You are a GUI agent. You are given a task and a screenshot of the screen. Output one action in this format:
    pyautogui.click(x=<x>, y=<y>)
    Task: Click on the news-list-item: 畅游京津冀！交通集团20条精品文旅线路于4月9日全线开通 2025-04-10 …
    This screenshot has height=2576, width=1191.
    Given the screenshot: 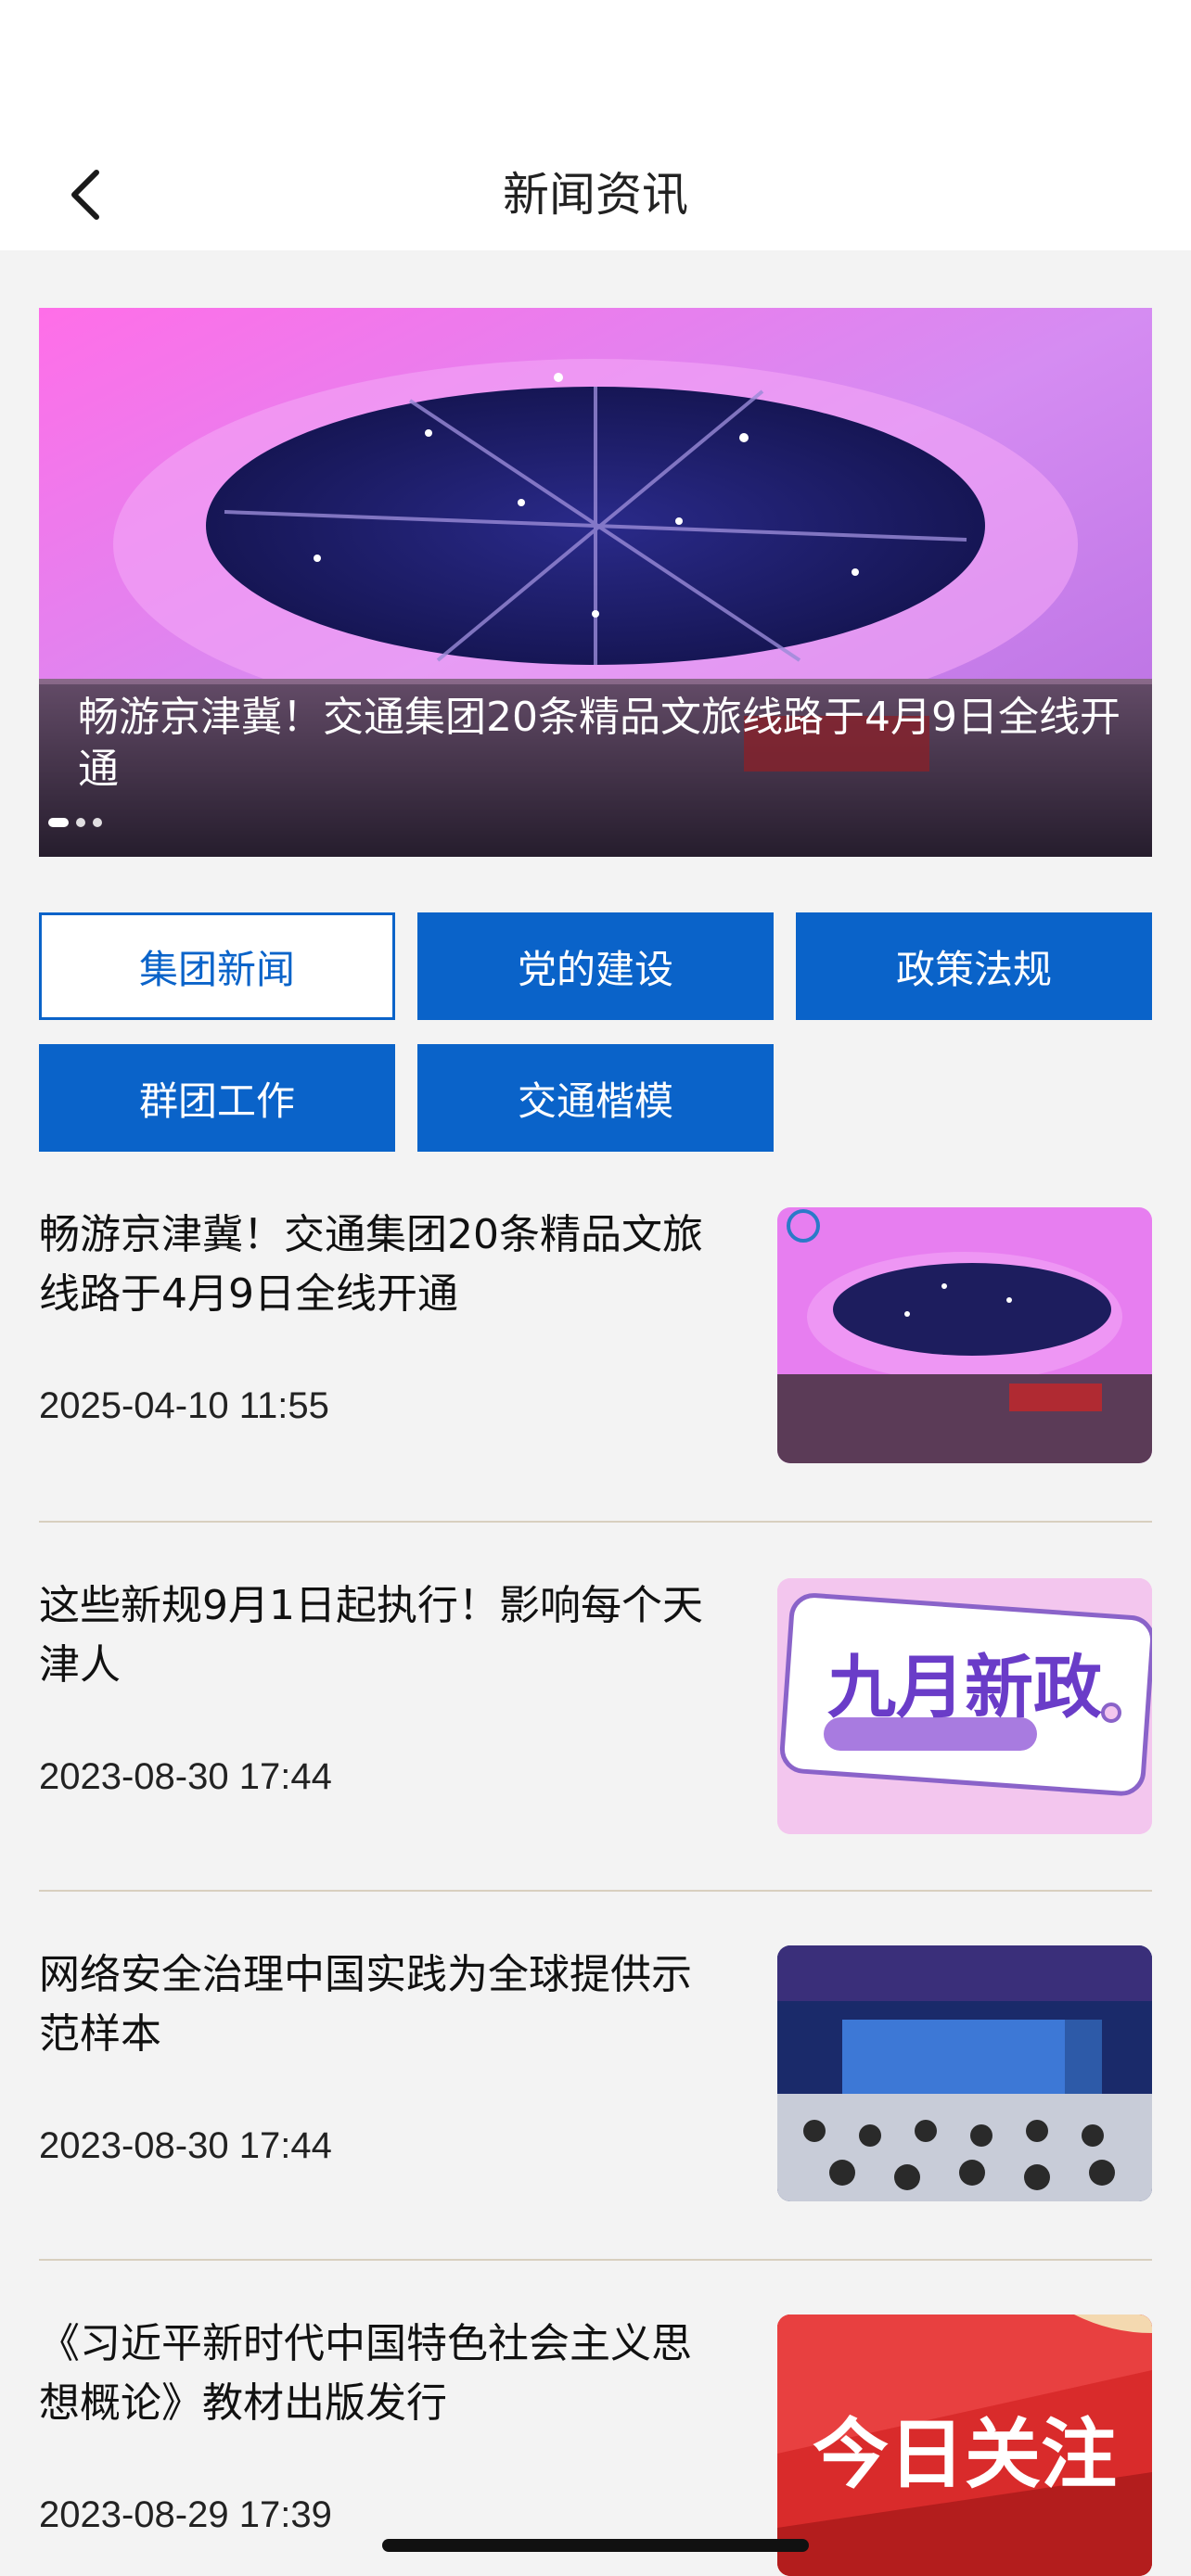 What is the action you would take?
    pyautogui.click(x=595, y=1343)
    